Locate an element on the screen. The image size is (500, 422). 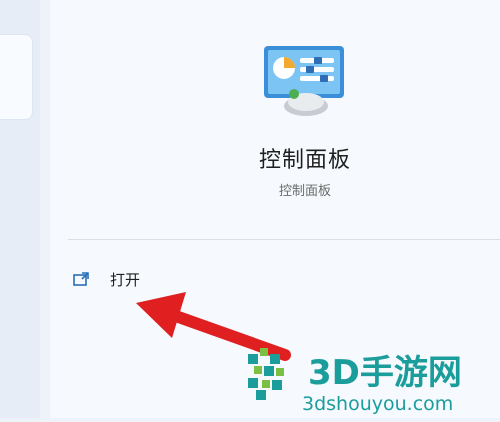
watermark-logo: 3D手游网 3dshouyou.com is located at coordinates (370, 379).